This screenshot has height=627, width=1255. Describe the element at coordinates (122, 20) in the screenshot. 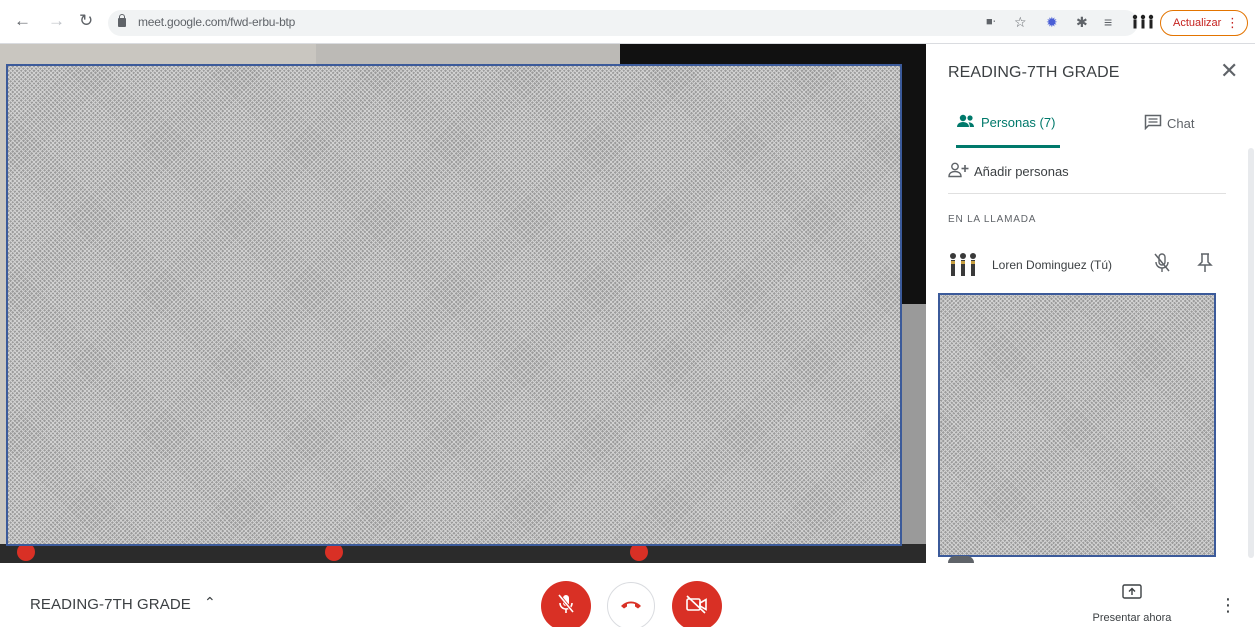

I see `lock-icon` at that location.